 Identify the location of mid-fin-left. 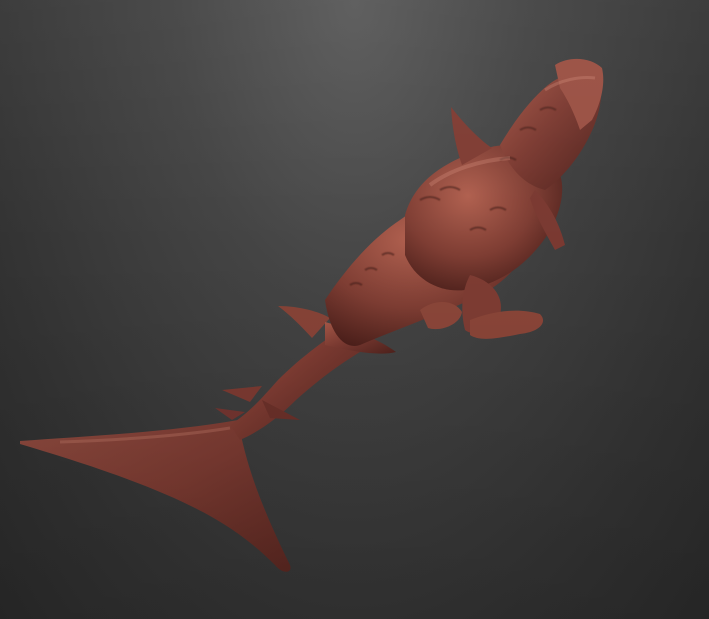
(304, 322).